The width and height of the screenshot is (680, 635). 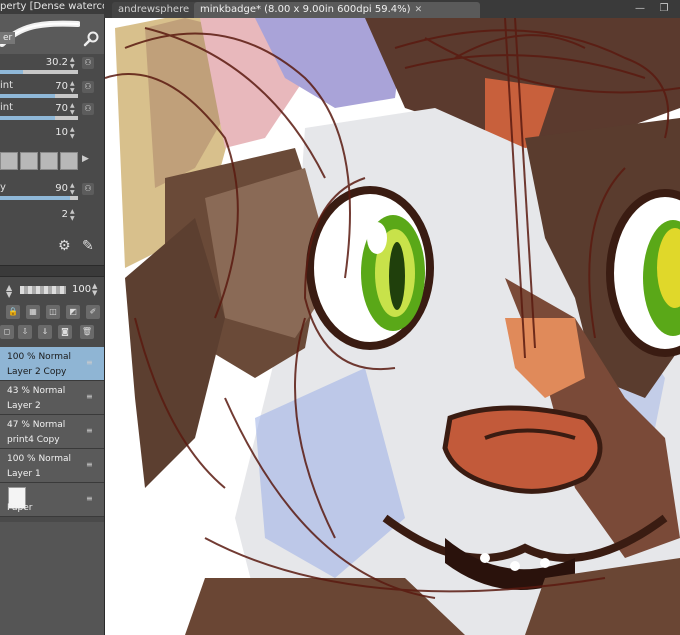 What do you see at coordinates (53, 312) in the screenshot?
I see `reference-icon: ◫` at bounding box center [53, 312].